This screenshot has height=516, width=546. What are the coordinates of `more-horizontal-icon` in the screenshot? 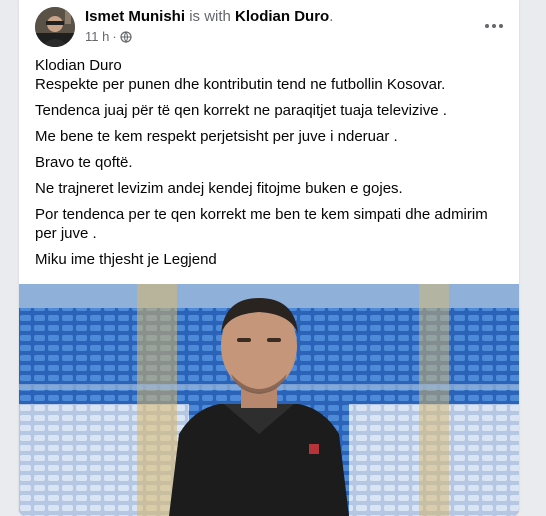 It's located at (494, 26).